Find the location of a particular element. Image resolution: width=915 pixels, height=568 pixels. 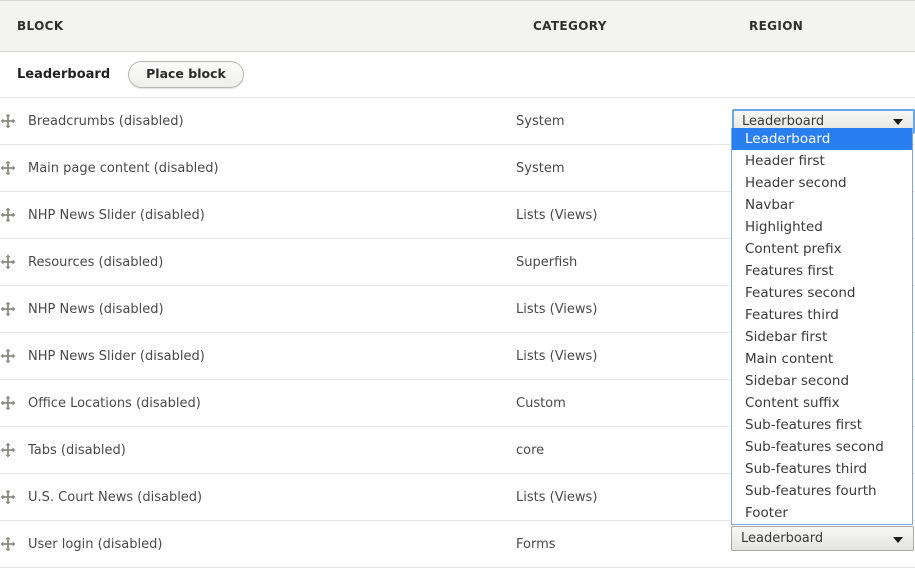

region-option: Features second is located at coordinates (822, 293).